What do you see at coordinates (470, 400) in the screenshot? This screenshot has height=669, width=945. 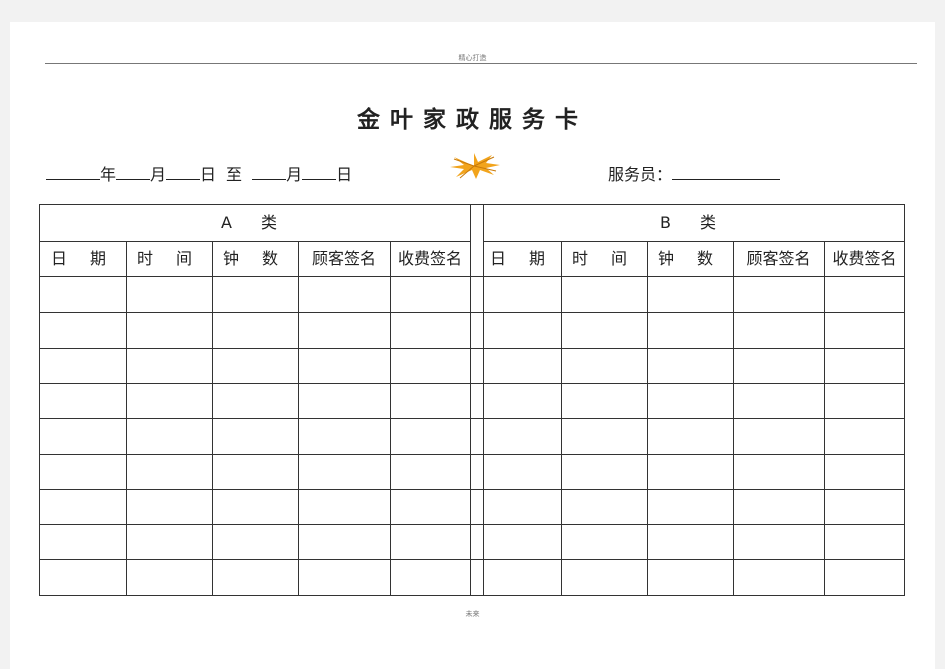 I see `section-divider-left` at bounding box center [470, 400].